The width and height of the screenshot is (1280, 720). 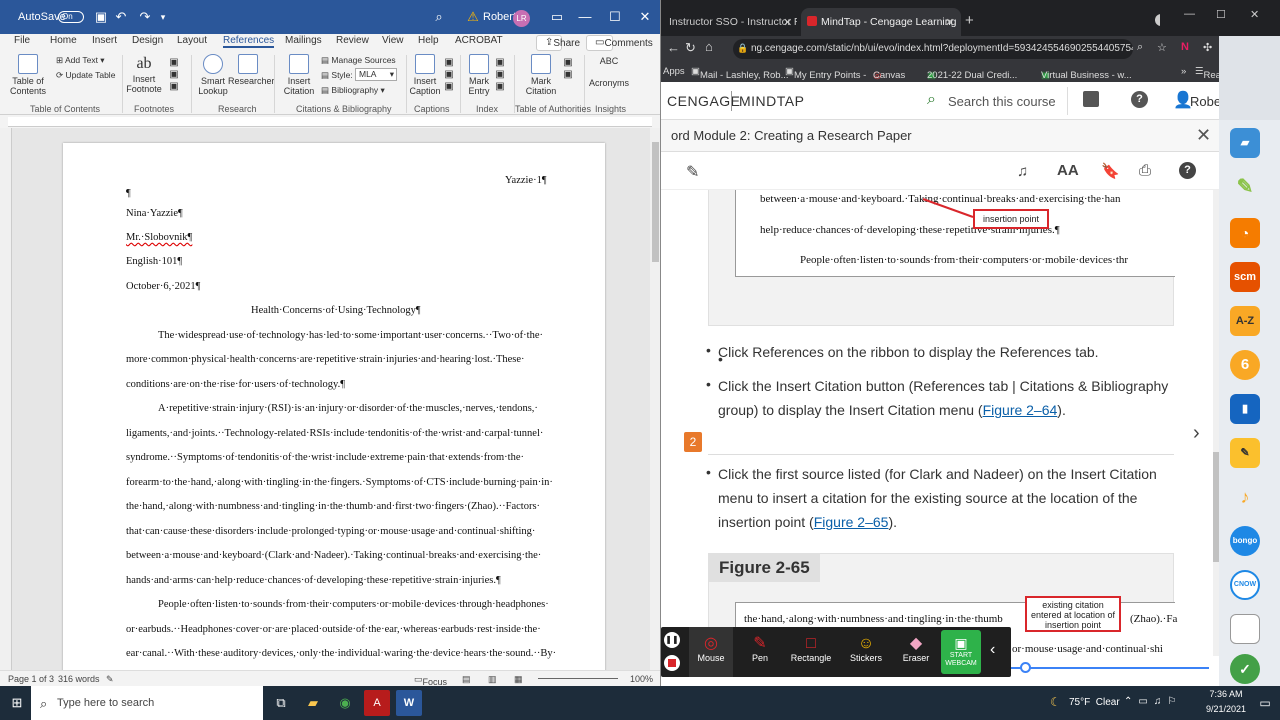 What do you see at coordinates (192, 40) in the screenshot?
I see `tab-layout: Layout` at bounding box center [192, 40].